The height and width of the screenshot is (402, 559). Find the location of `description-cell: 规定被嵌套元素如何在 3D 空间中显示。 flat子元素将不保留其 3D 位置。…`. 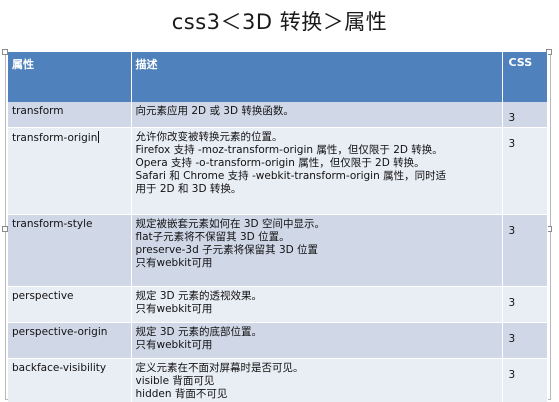

description-cell: 规定被嵌套元素如何在 3D 空间中显示。 flat子元素将不保留其 3D 位置。… is located at coordinates (317, 250).